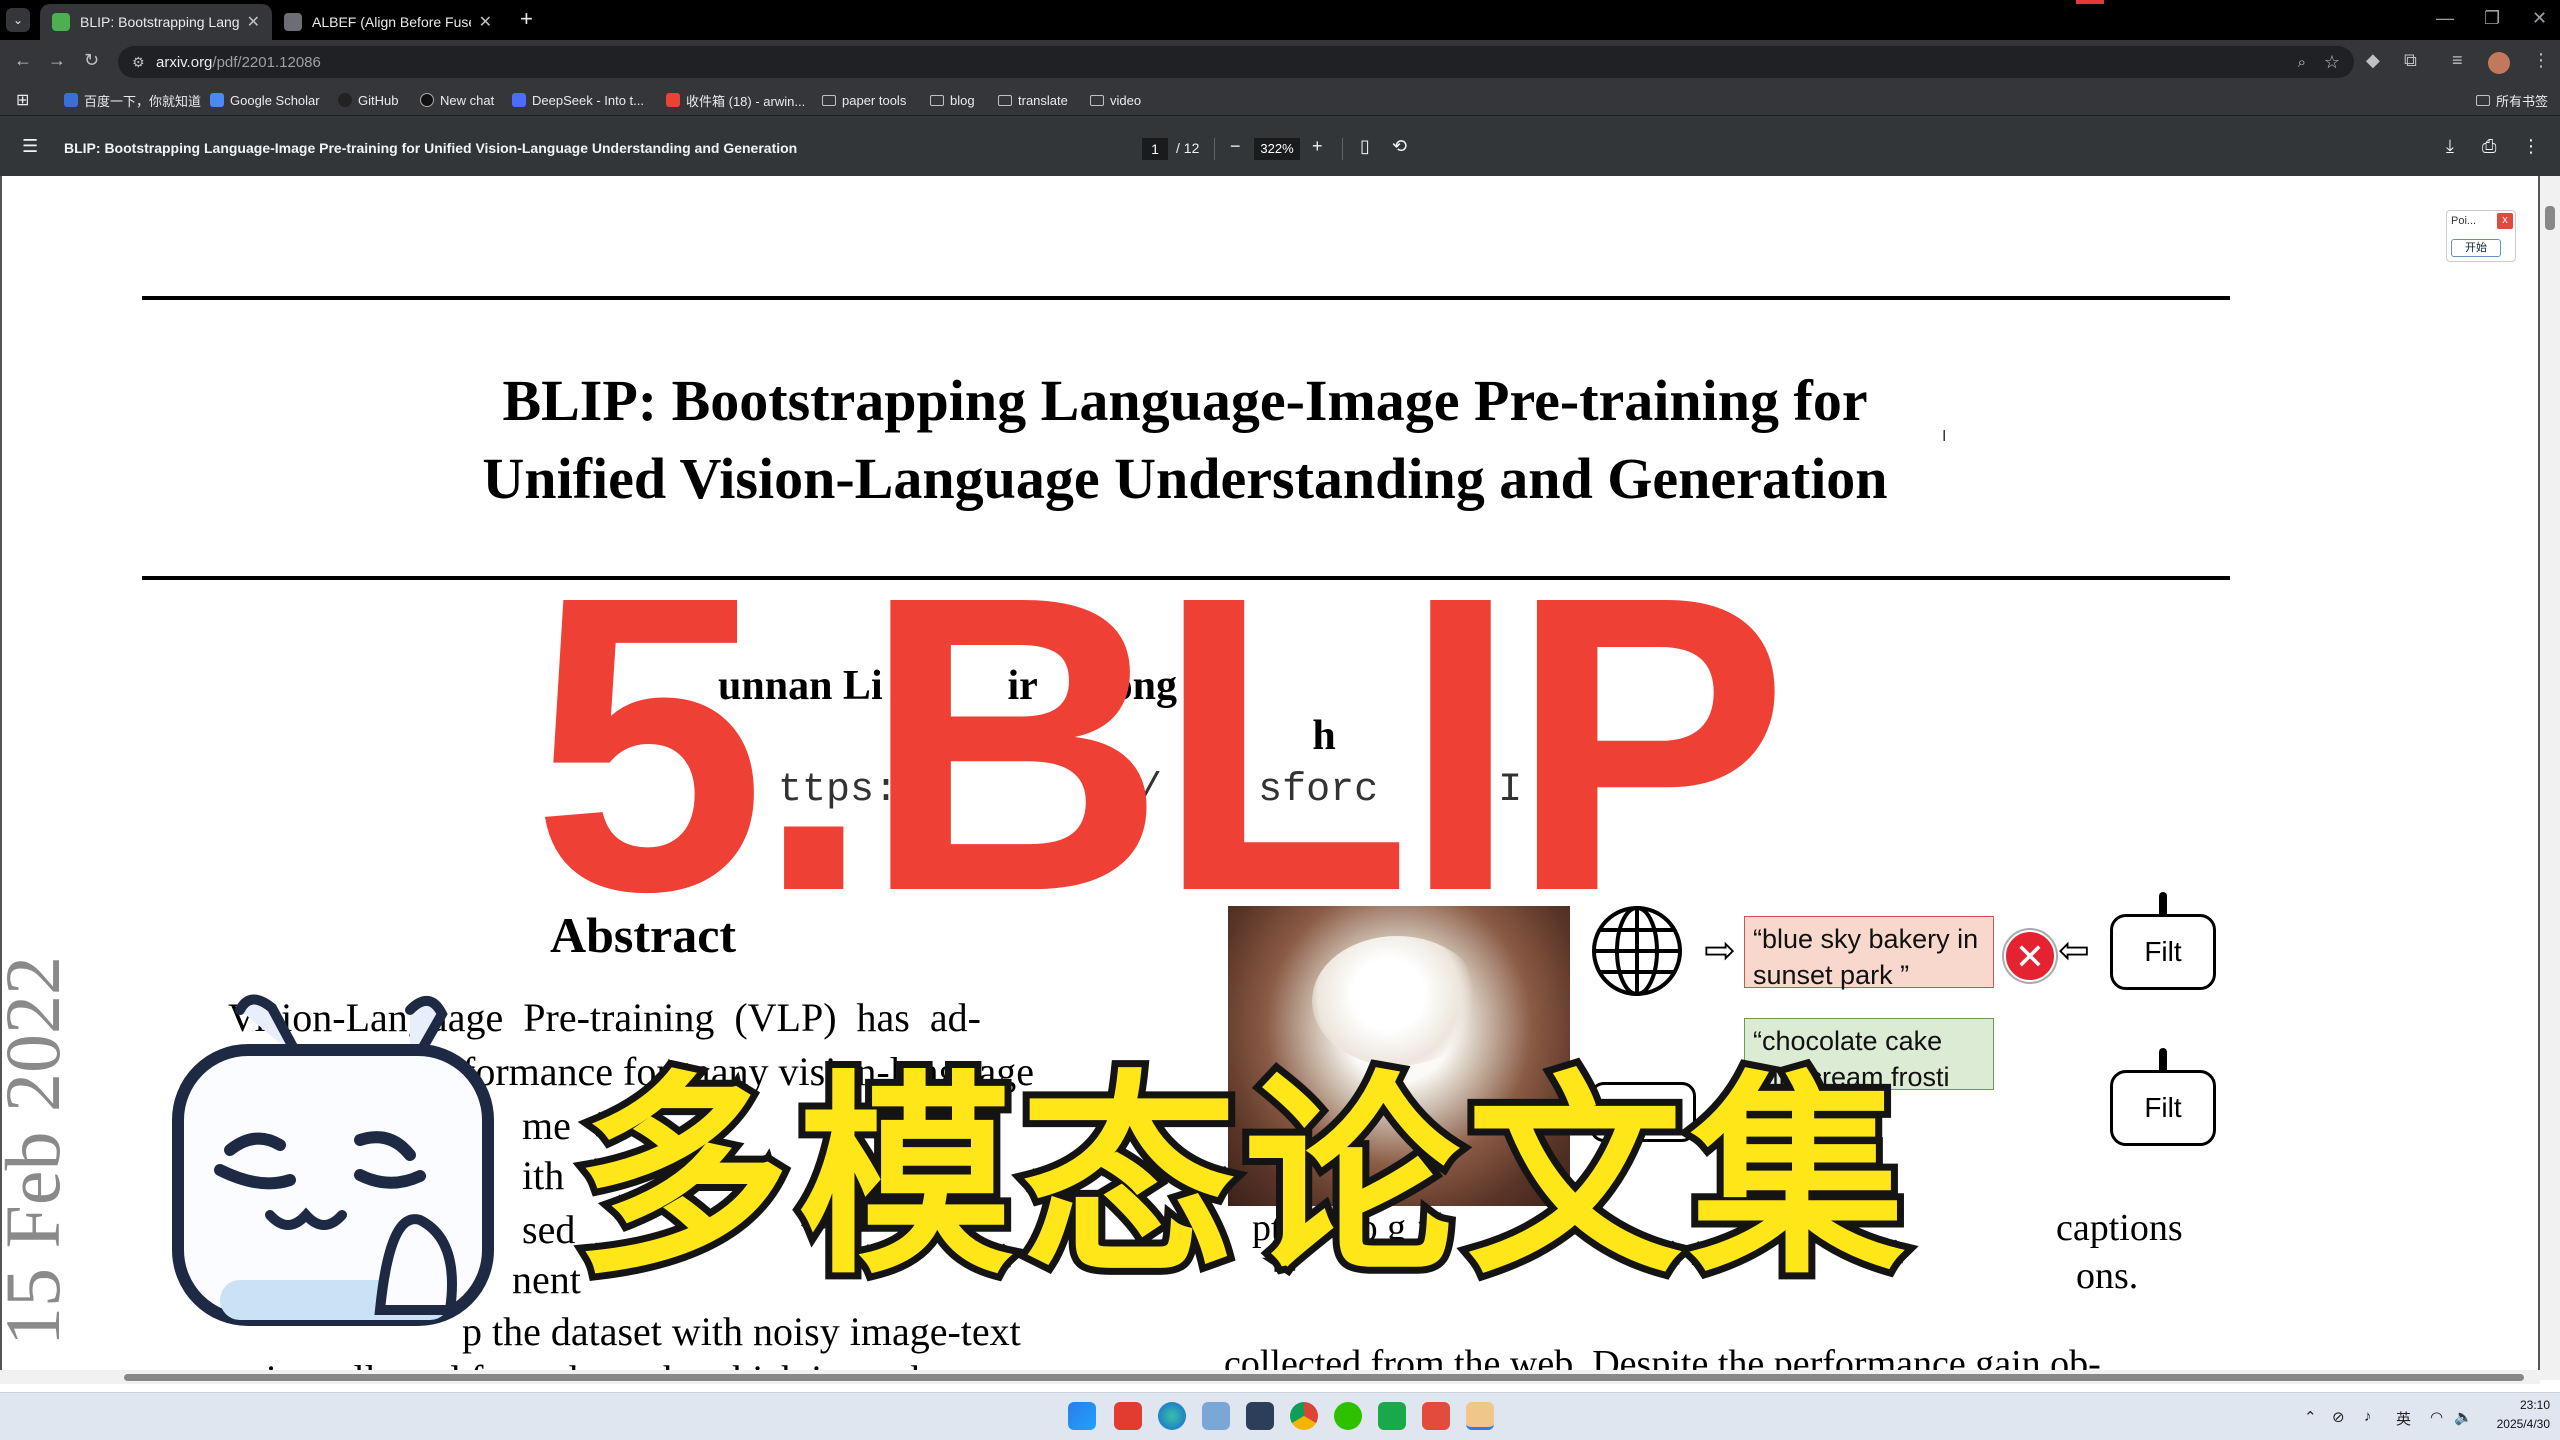  What do you see at coordinates (864, 100) in the screenshot?
I see `bookmark-folder-paper-tools: paper tools` at bounding box center [864, 100].